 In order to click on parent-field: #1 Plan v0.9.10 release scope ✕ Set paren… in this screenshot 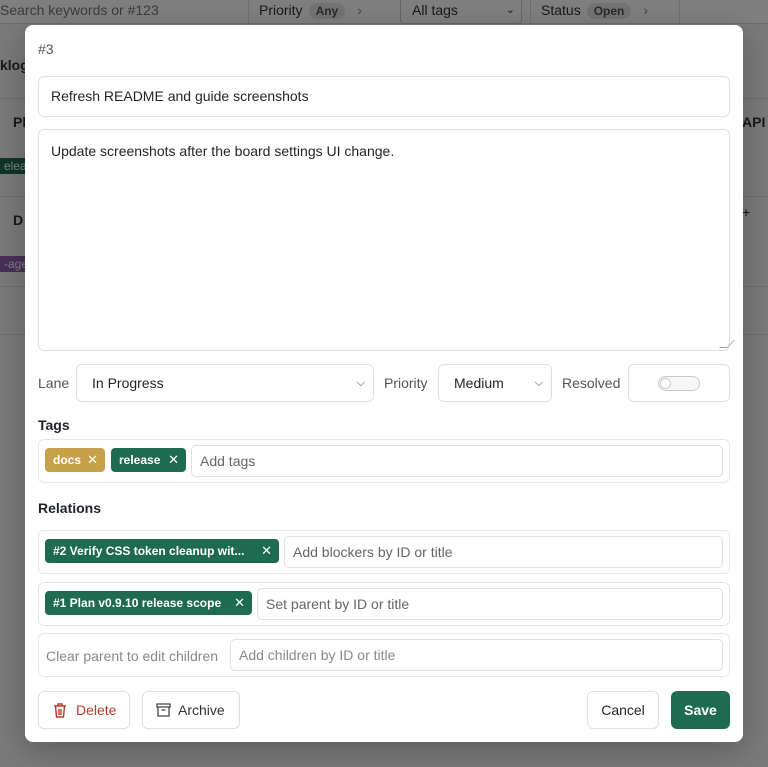, I will do `click(384, 604)`.